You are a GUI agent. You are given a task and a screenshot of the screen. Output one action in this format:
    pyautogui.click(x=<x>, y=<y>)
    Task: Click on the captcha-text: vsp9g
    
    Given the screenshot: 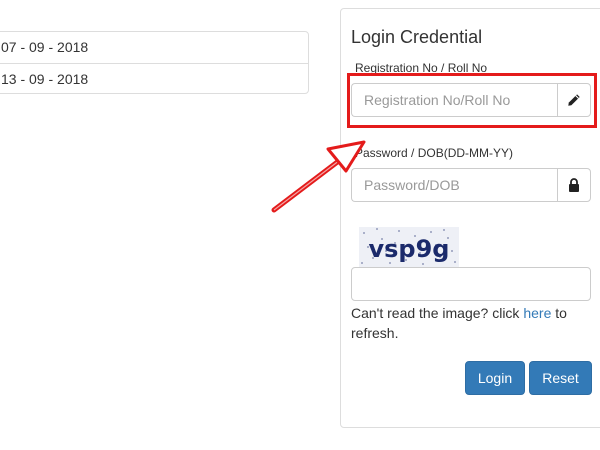 What is the action you would take?
    pyautogui.click(x=409, y=249)
    